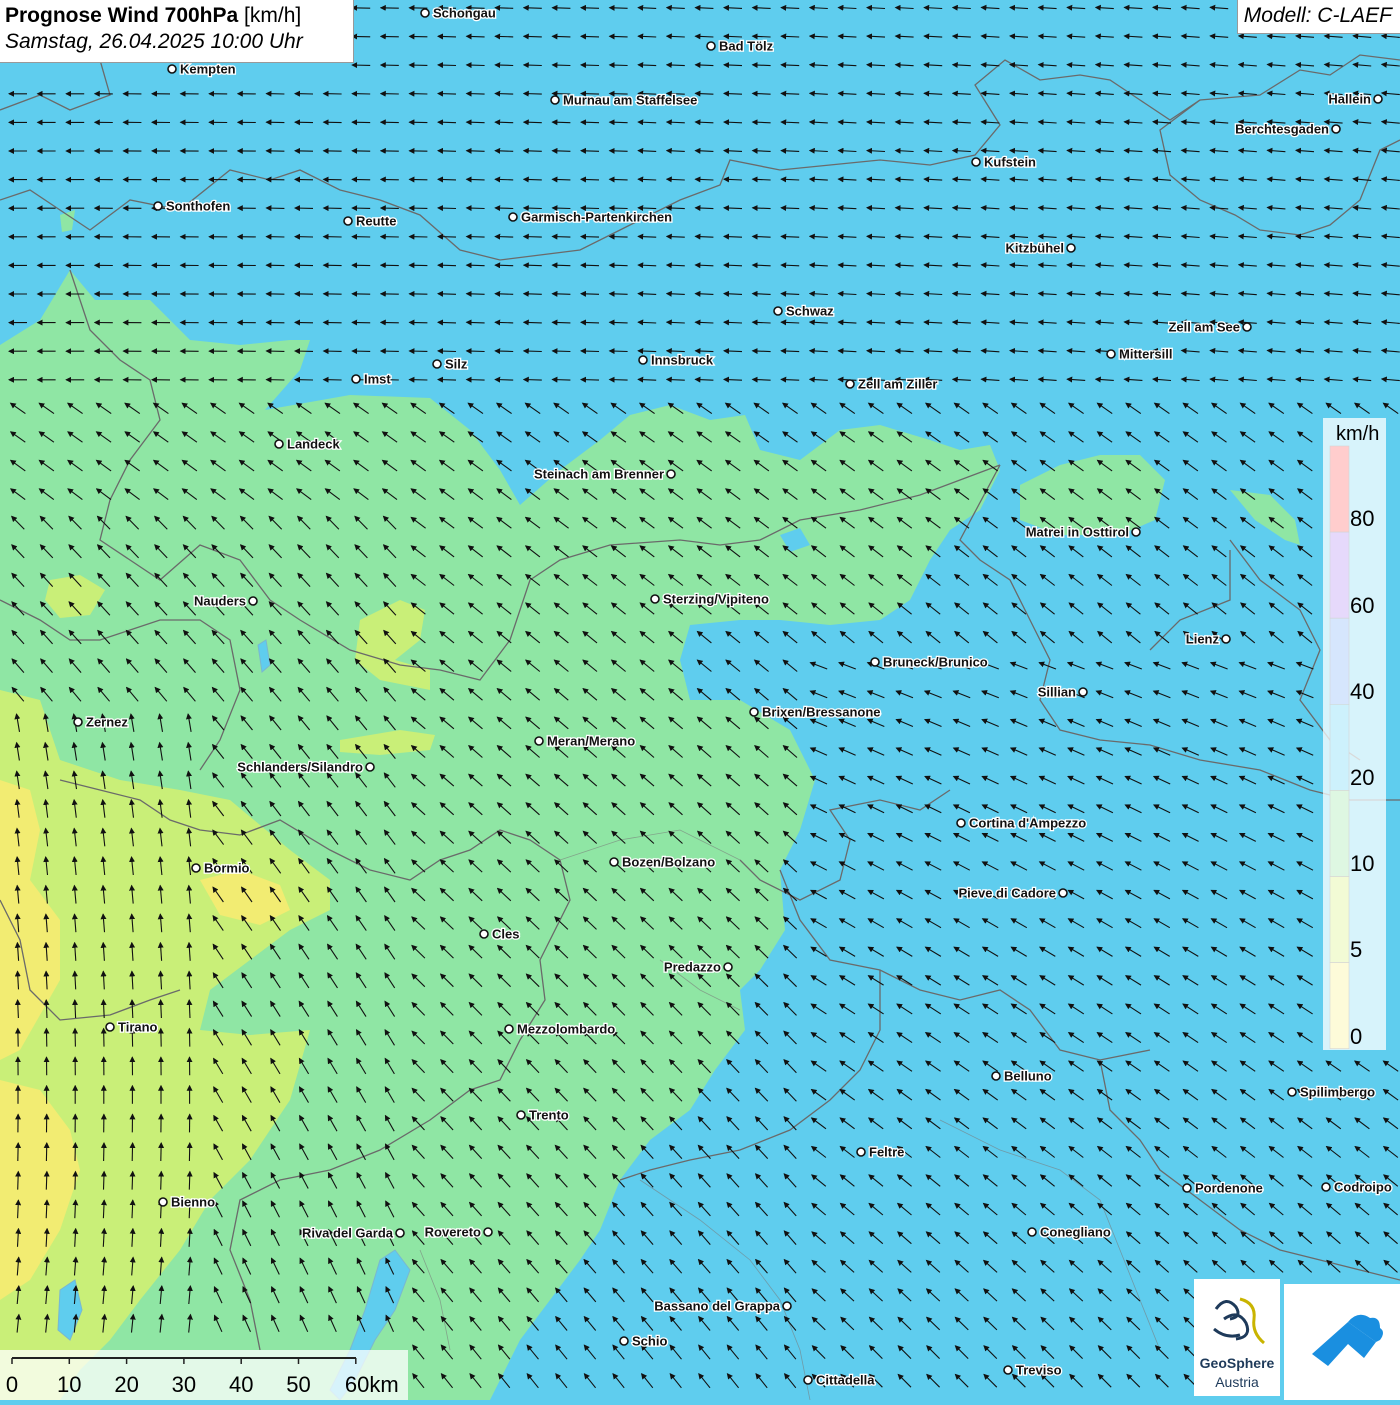 This screenshot has height=1405, width=1400. What do you see at coordinates (810, 311) in the screenshot?
I see `place-label: Schwaz` at bounding box center [810, 311].